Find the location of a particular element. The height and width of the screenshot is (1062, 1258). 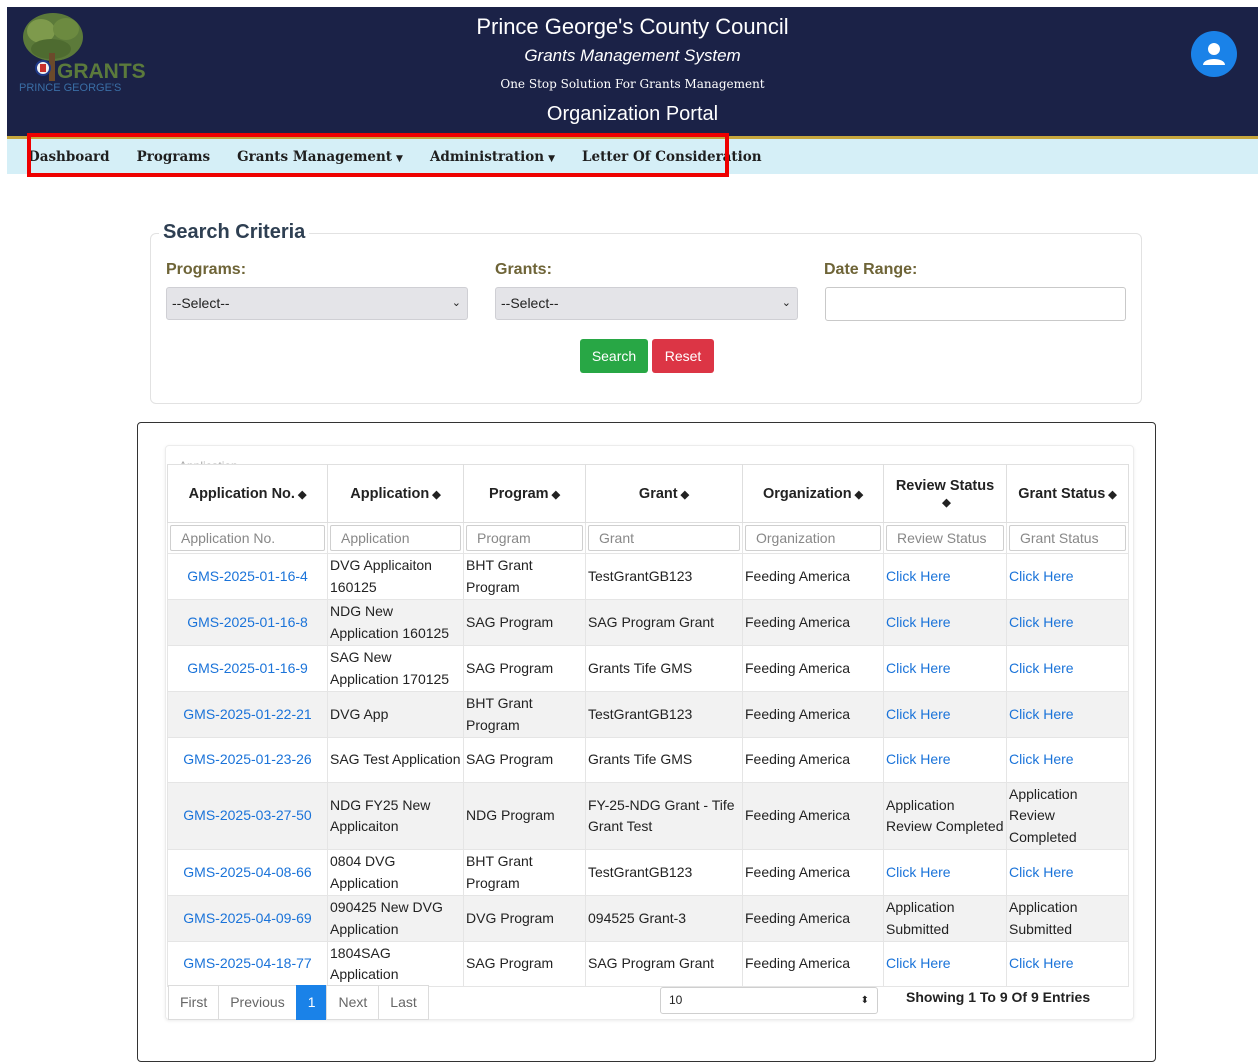

programs-select: --Select-- ⌄ is located at coordinates (317, 303).